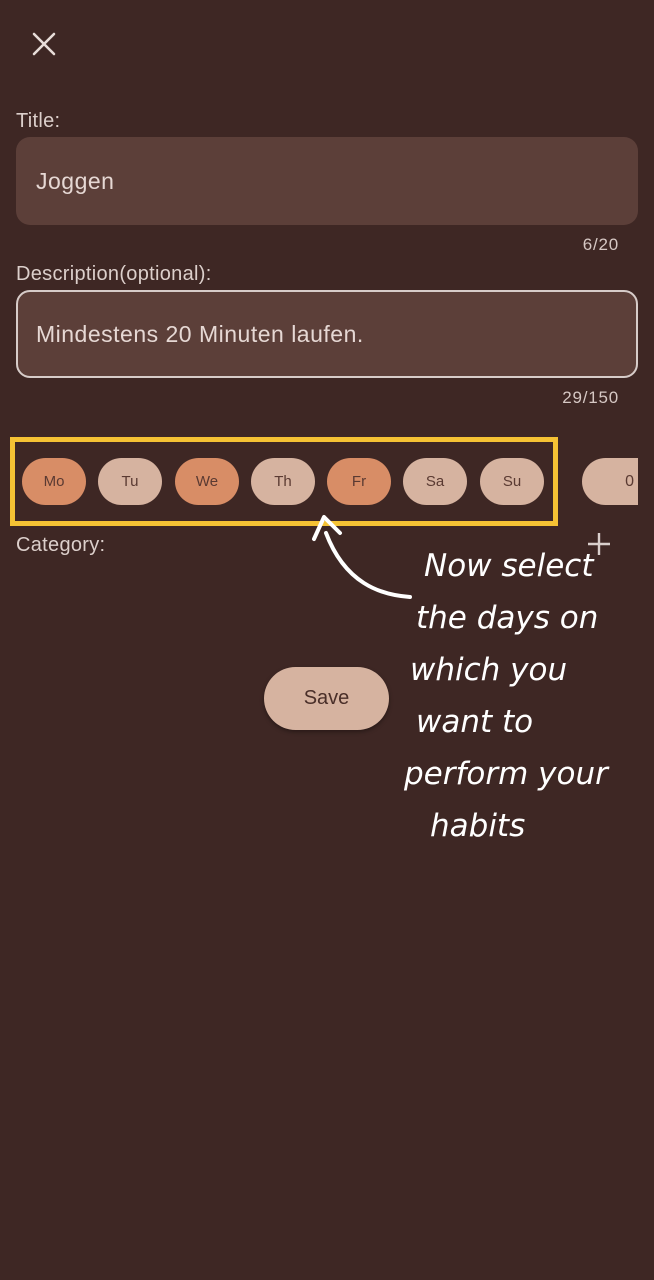 This screenshot has height=1280, width=654. What do you see at coordinates (326, 698) in the screenshot?
I see `save-button: Save` at bounding box center [326, 698].